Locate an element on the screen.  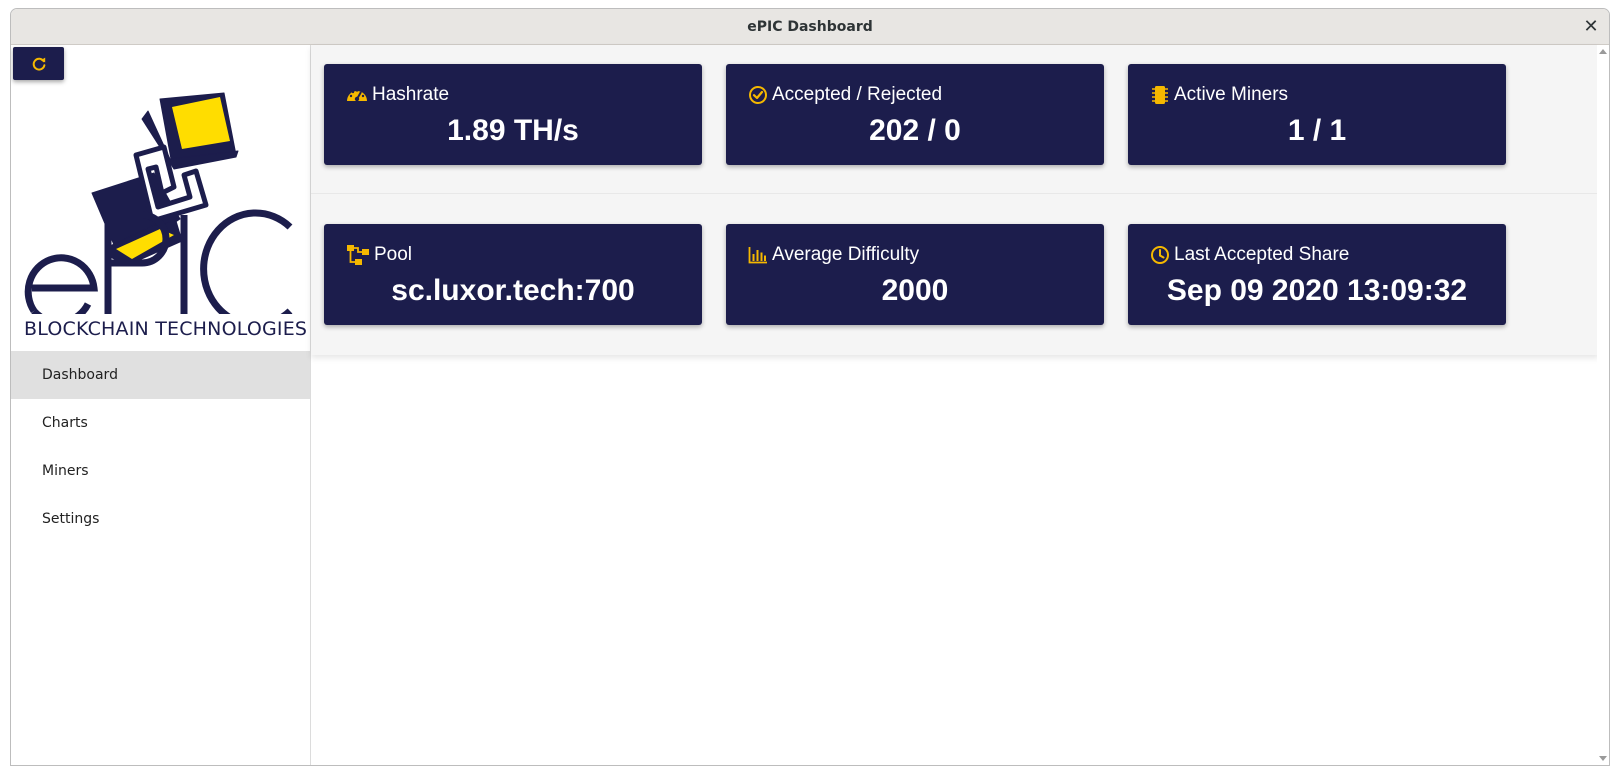
pool-label: Pool is located at coordinates (393, 254).